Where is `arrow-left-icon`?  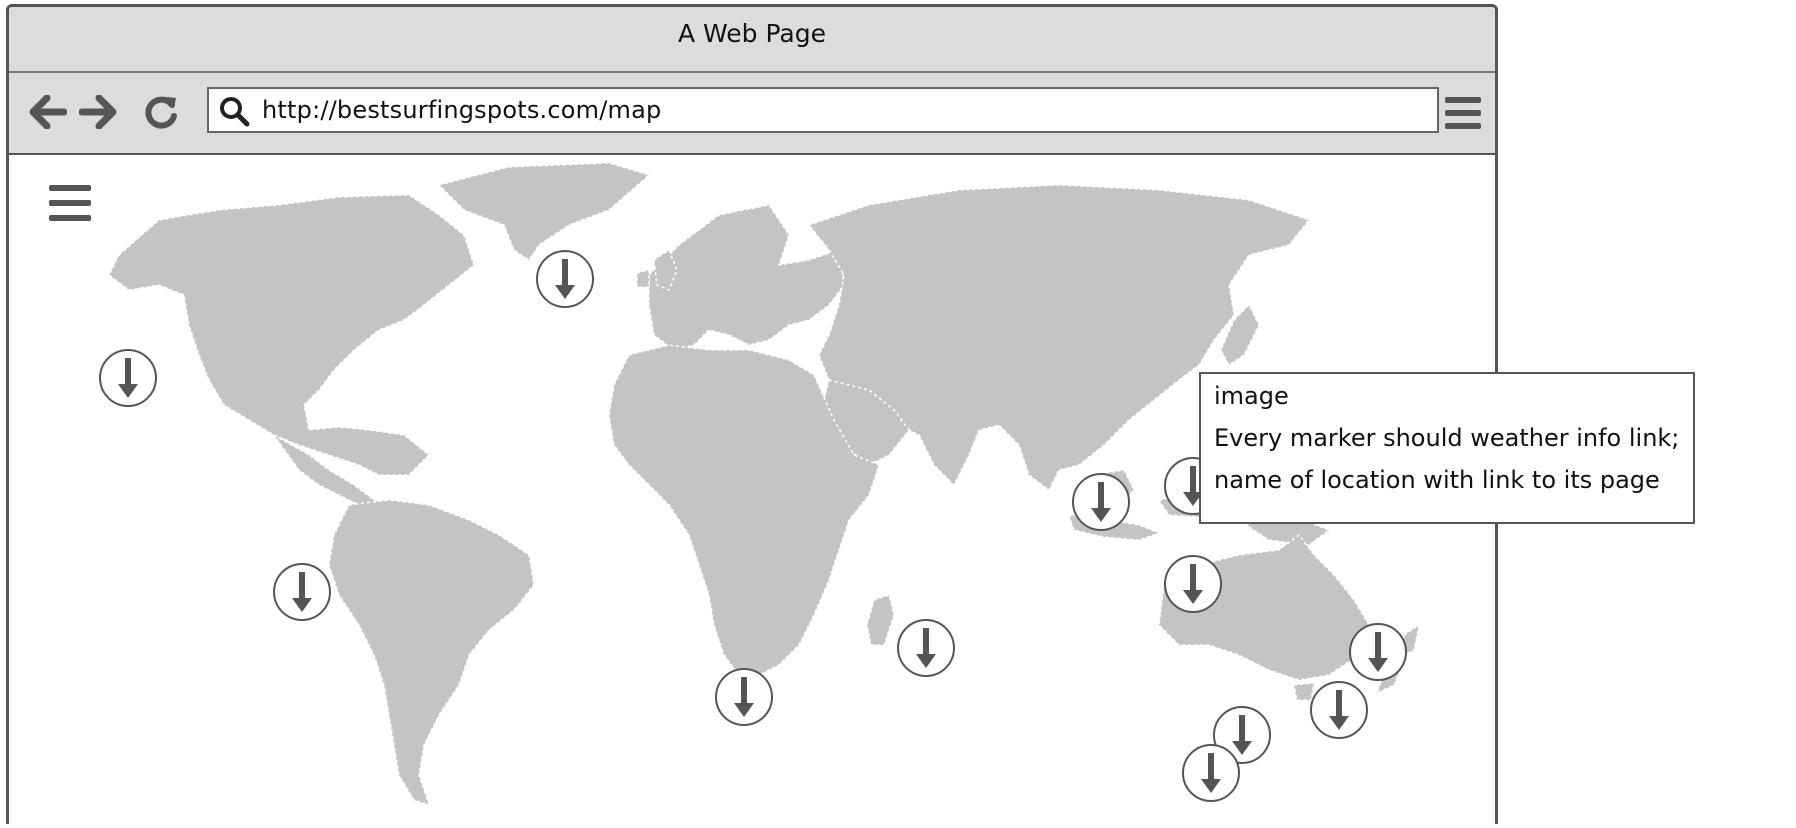 arrow-left-icon is located at coordinates (48, 112).